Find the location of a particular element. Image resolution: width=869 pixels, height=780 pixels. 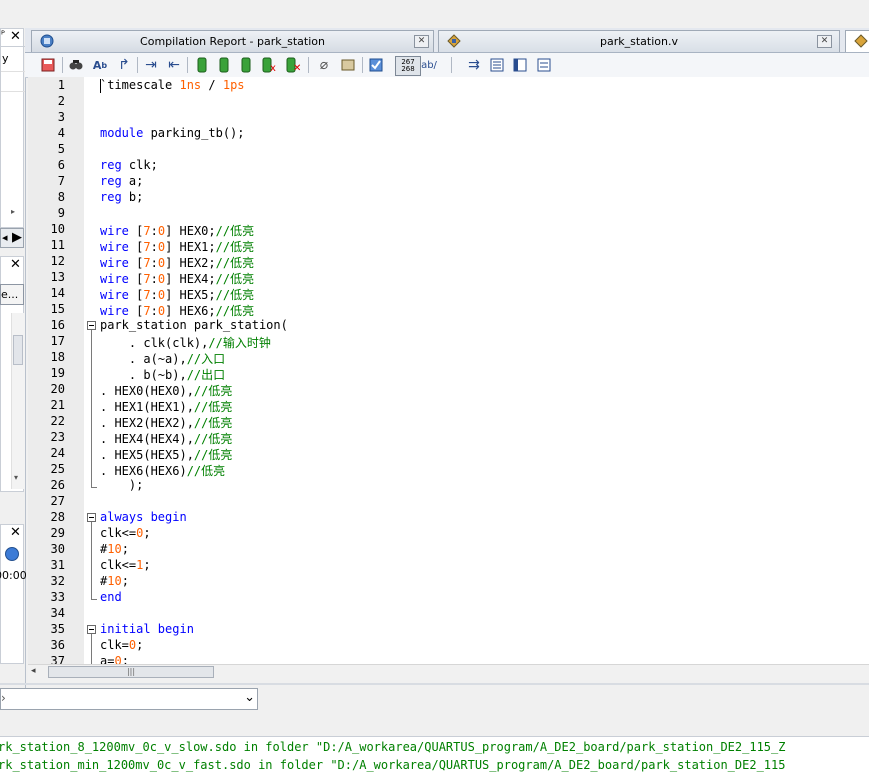

scroll-left-icon: ◂ is located at coordinates (33, 671).